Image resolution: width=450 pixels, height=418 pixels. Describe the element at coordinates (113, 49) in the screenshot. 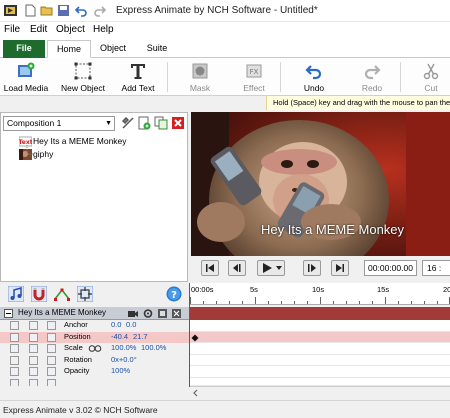

I see `tab-object: Object` at that location.